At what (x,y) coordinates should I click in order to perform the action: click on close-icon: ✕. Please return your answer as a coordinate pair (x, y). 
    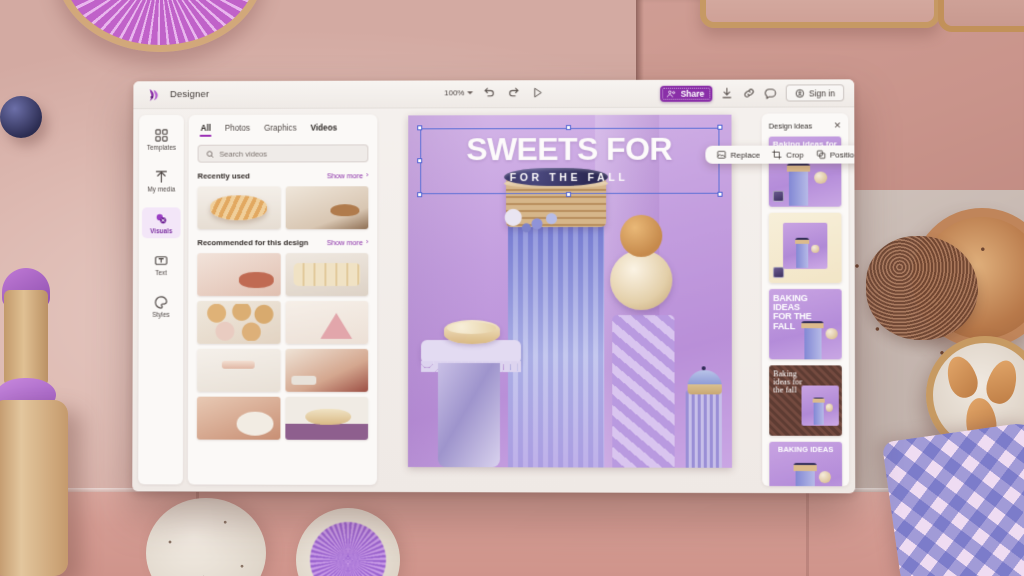
    Looking at the image, I should click on (838, 125).